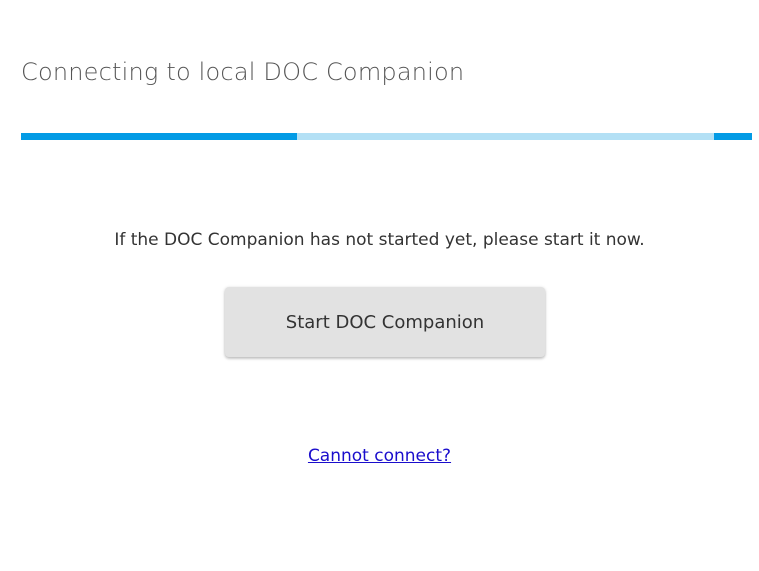 This screenshot has width=759, height=571. Describe the element at coordinates (385, 322) in the screenshot. I see `start-companion-button: Start DOC Companion` at that location.